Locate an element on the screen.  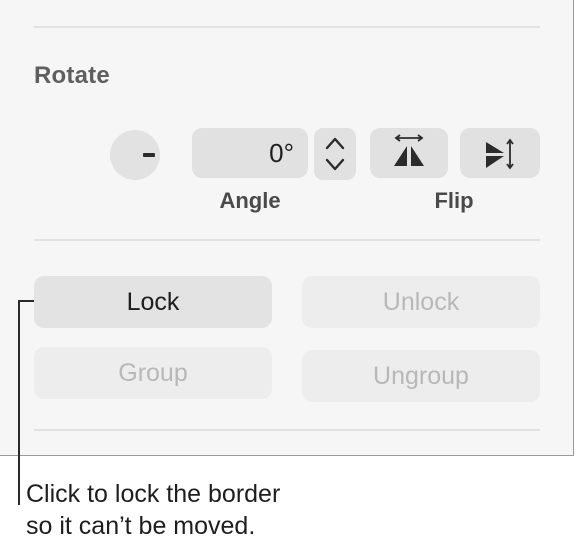
angle-stepper is located at coordinates (335, 154).